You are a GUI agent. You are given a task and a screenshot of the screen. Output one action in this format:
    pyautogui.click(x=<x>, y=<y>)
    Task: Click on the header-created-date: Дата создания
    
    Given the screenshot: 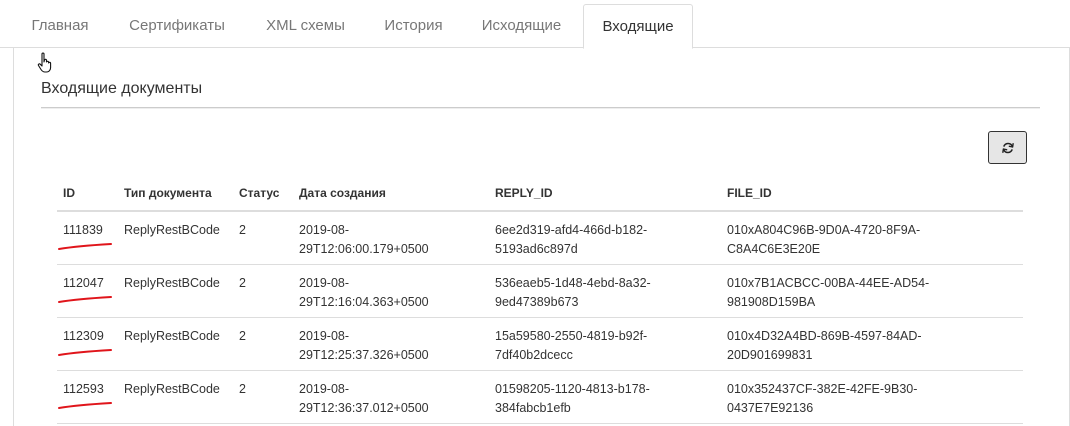 What is the action you would take?
    pyautogui.click(x=342, y=193)
    